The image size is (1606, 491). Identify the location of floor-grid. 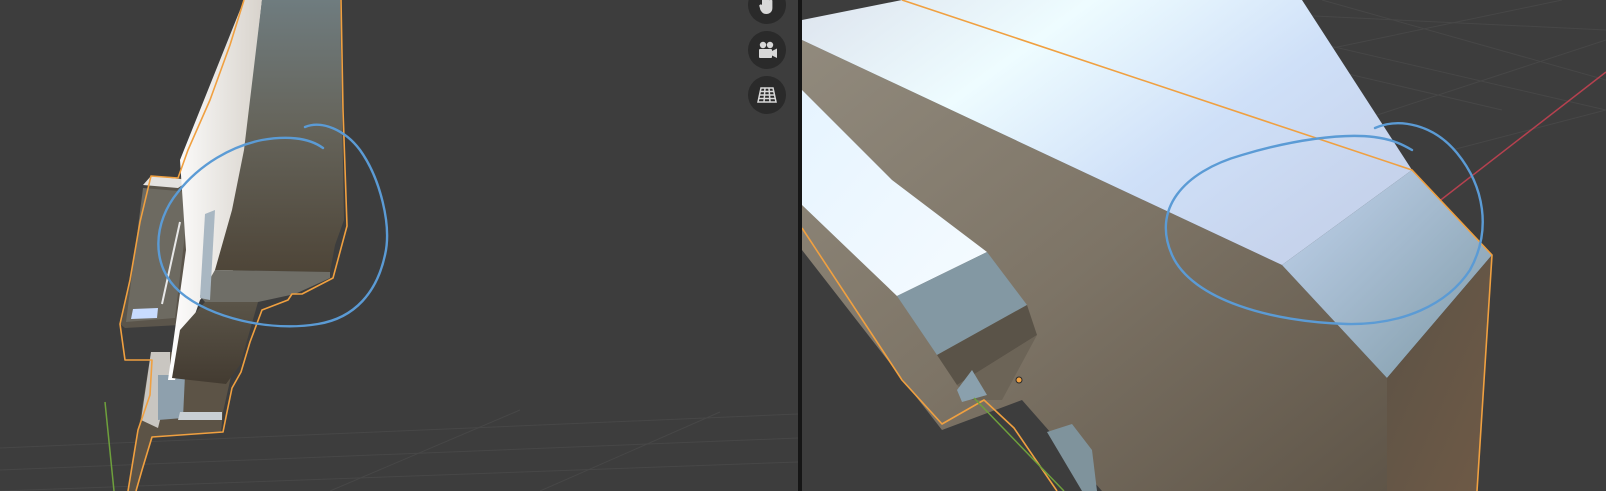
(399, 450).